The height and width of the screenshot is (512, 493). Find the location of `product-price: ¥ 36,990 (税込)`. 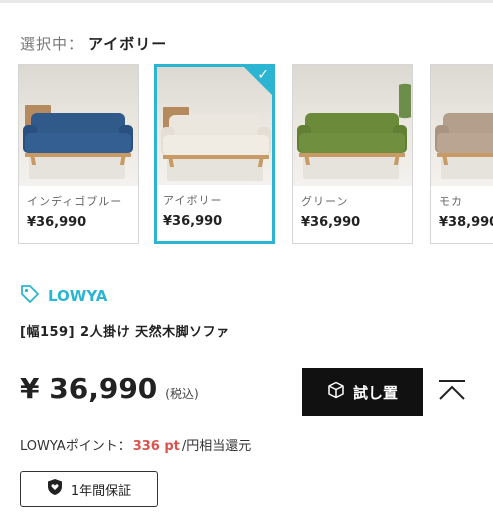

product-price: ¥ 36,990 (税込) is located at coordinates (109, 388).